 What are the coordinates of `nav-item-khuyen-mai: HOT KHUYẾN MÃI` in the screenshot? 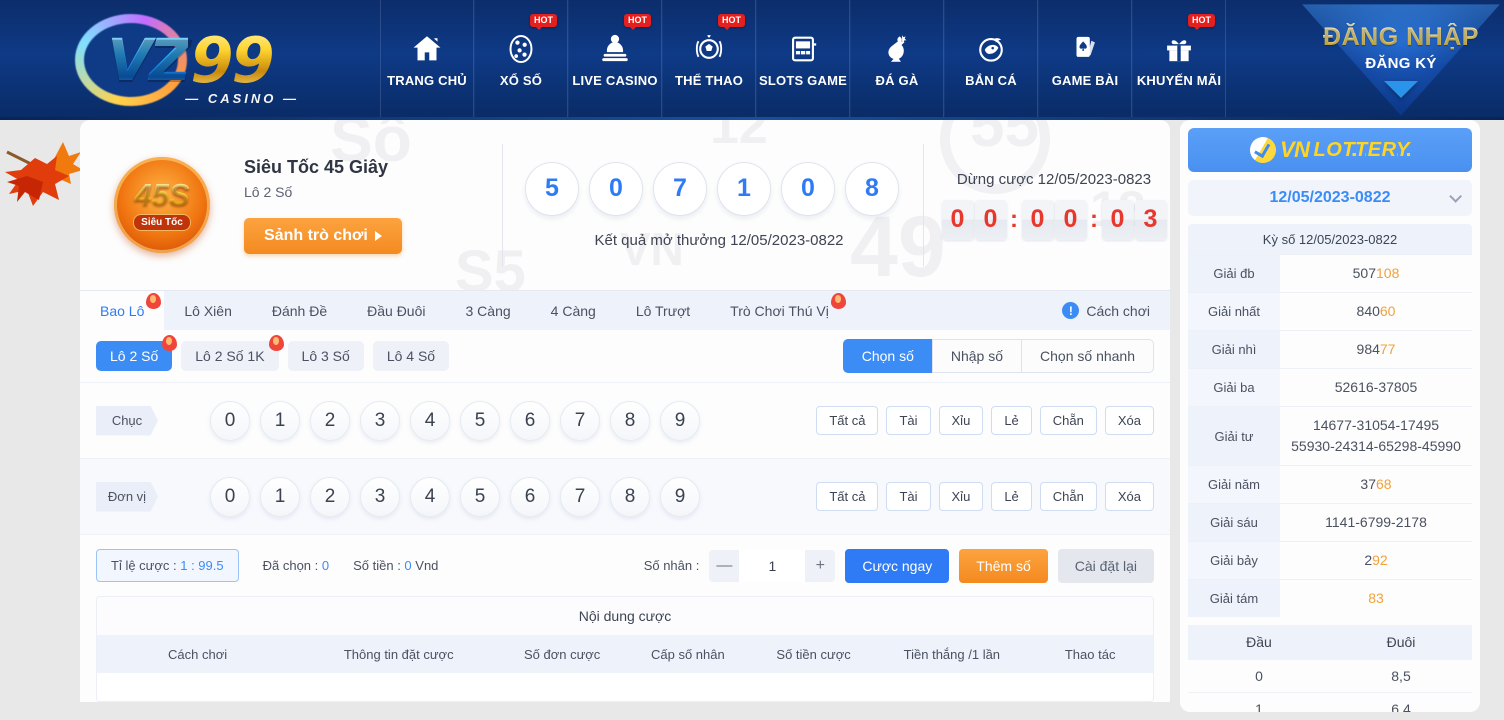 It's located at (1179, 60).